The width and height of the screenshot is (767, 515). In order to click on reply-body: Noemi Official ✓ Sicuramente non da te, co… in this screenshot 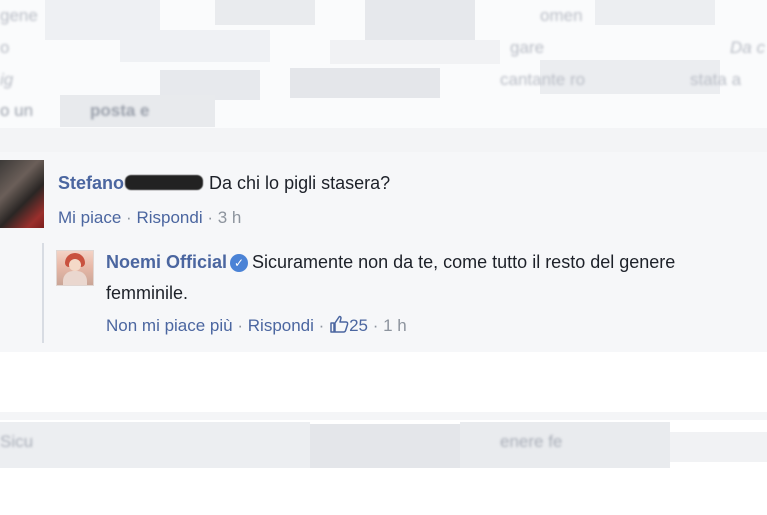, I will do `click(390, 262)`.